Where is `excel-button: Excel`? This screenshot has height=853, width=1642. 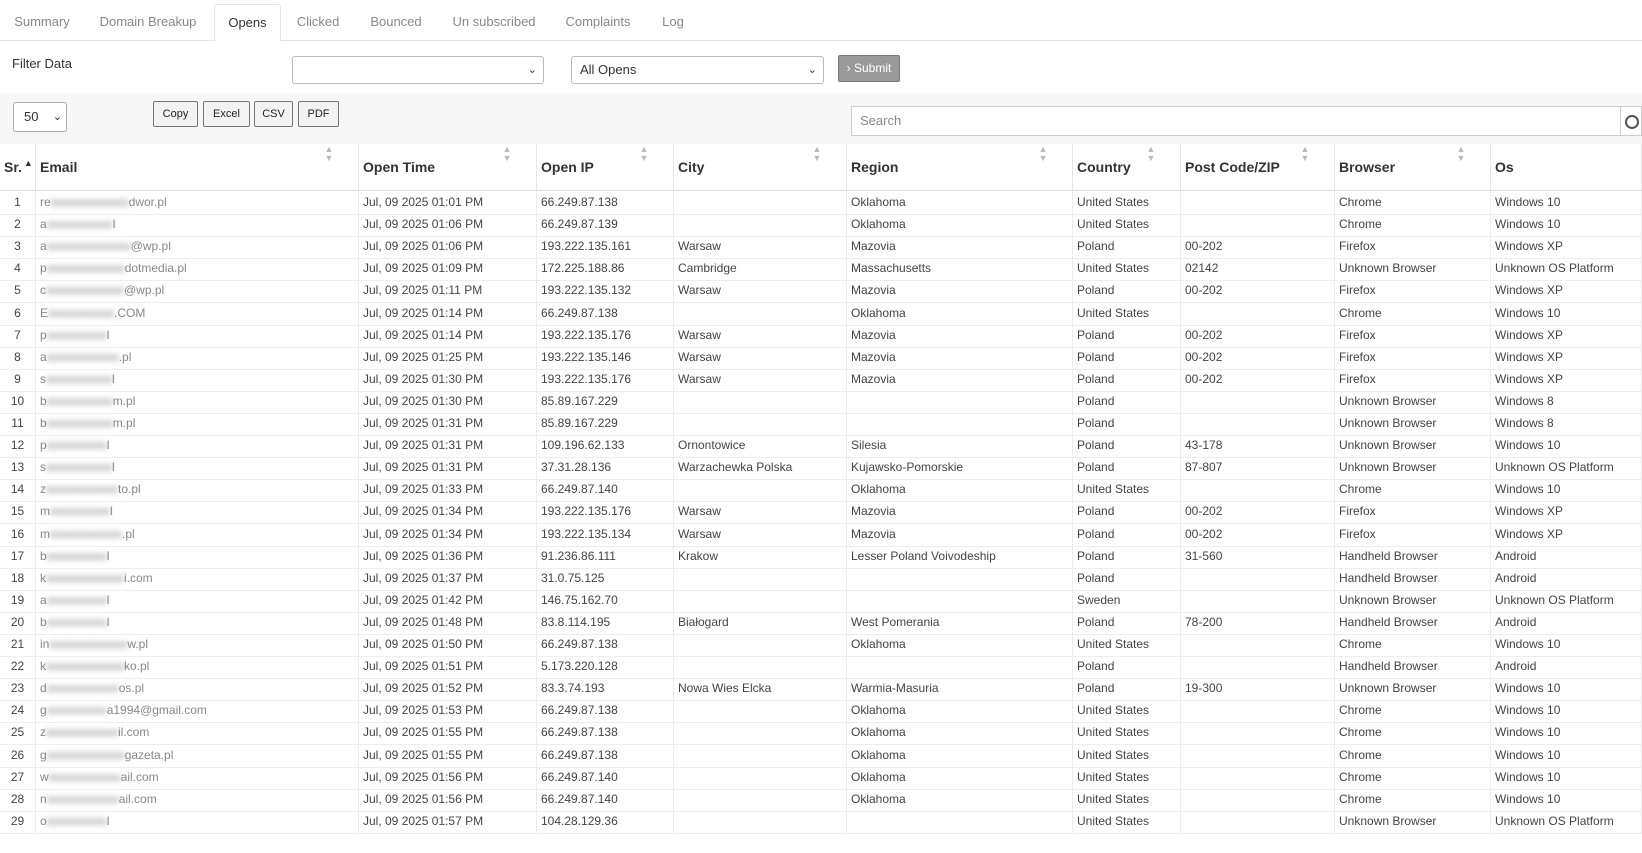
excel-button: Excel is located at coordinates (226, 114).